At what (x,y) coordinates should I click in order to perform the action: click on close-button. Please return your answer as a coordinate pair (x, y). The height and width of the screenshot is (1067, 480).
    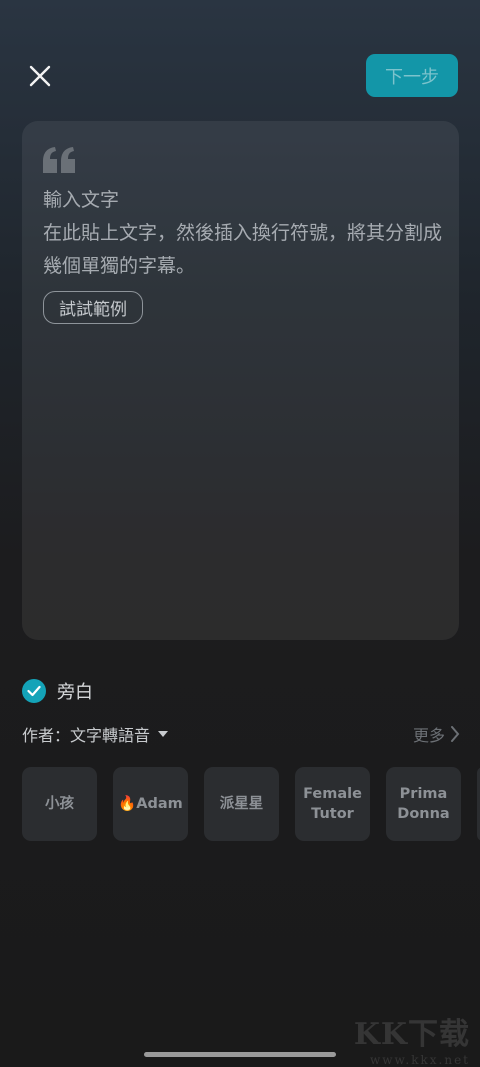
    Looking at the image, I should click on (40, 76).